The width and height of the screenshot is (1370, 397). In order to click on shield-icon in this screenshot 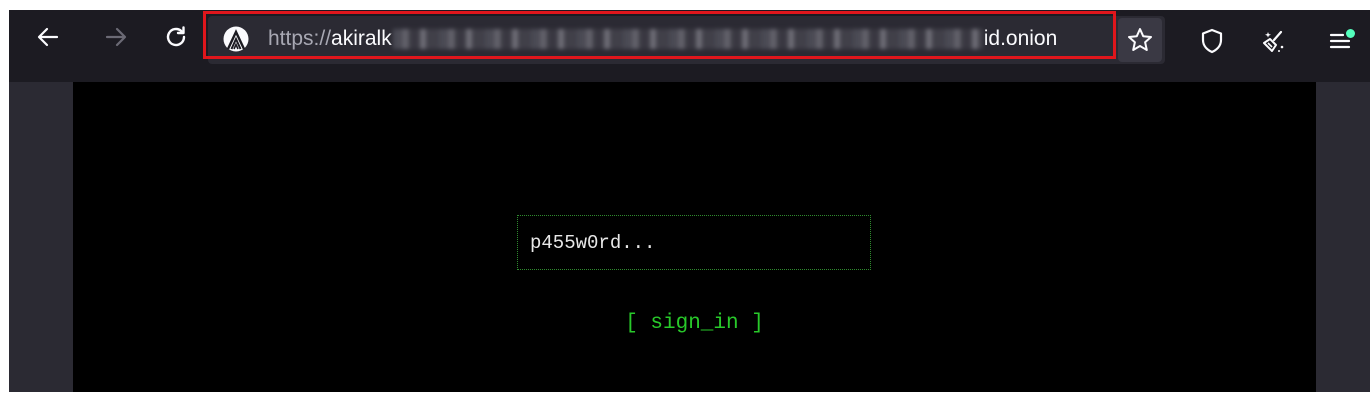, I will do `click(1212, 41)`.